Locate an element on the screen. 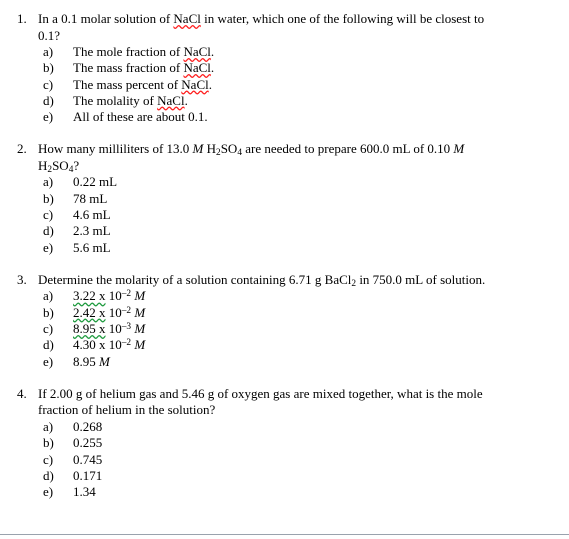  option-1a-text: The mole fraction of is located at coordinates (128, 51).